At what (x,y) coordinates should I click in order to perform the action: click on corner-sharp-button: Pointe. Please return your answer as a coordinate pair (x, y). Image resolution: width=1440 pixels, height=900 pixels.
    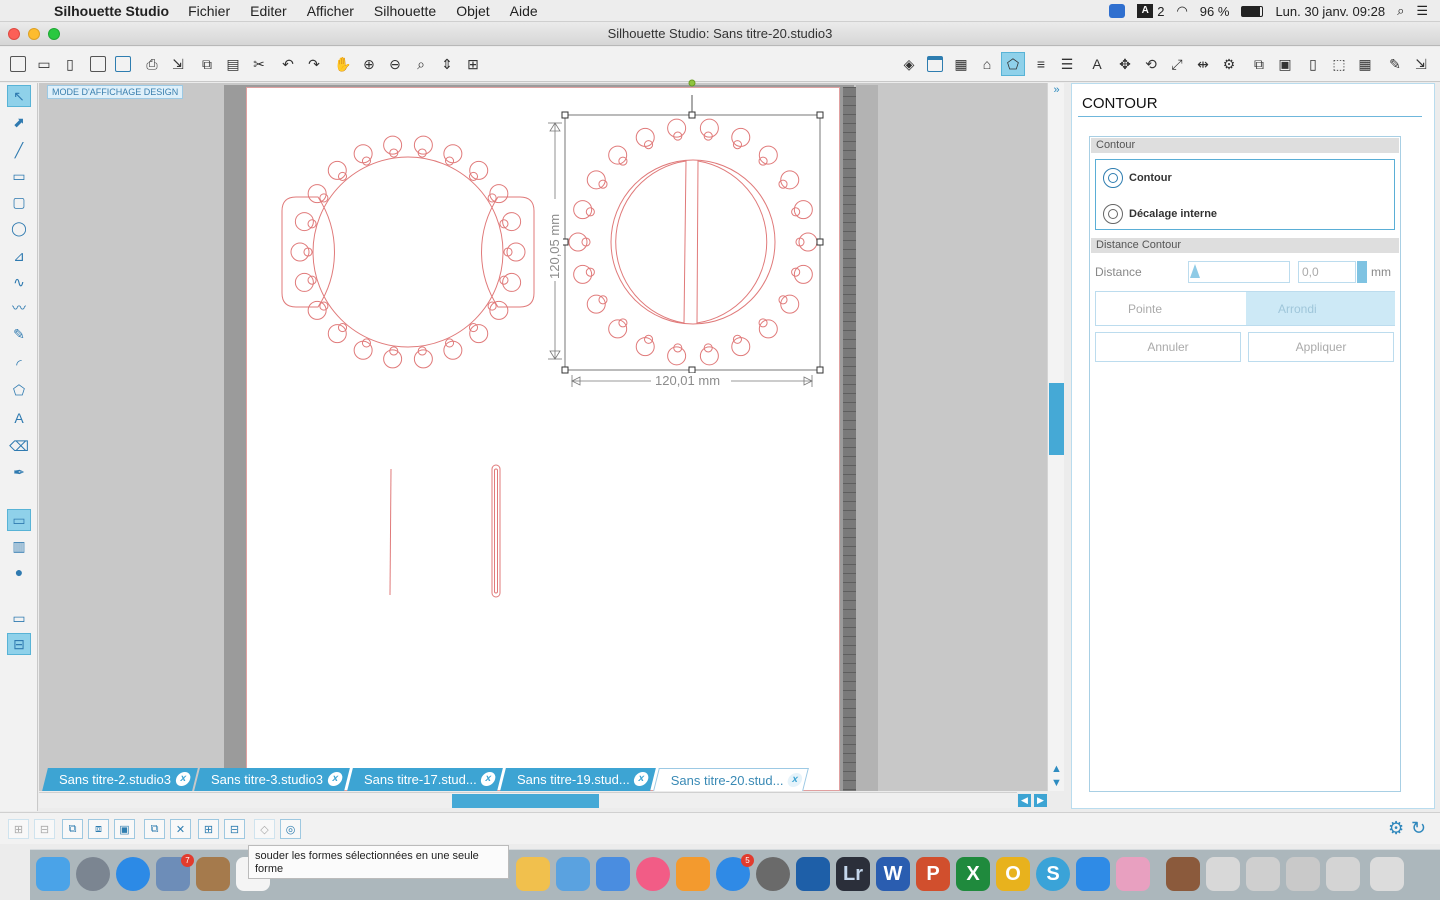
    Looking at the image, I should click on (1170, 308).